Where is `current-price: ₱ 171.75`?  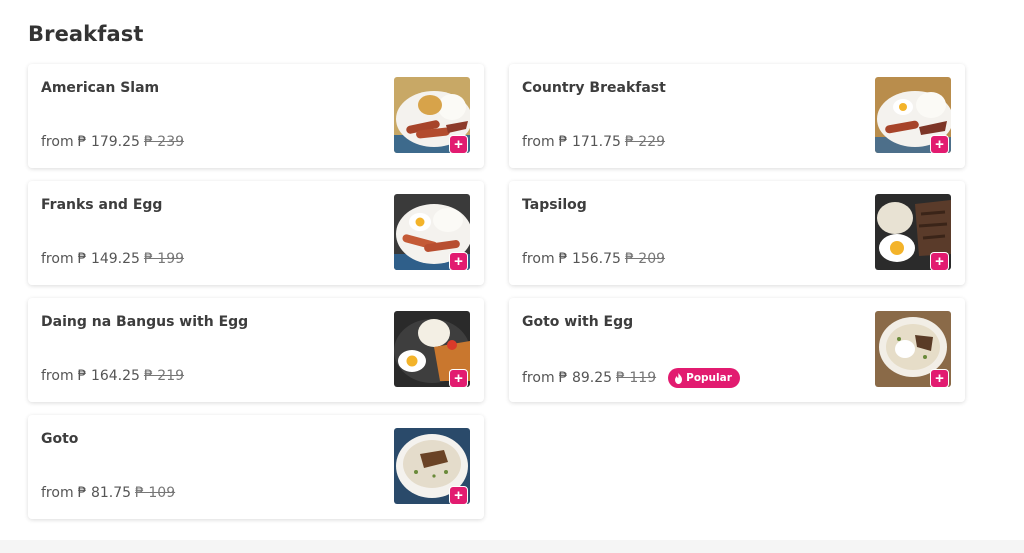 current-price: ₱ 171.75 is located at coordinates (589, 142).